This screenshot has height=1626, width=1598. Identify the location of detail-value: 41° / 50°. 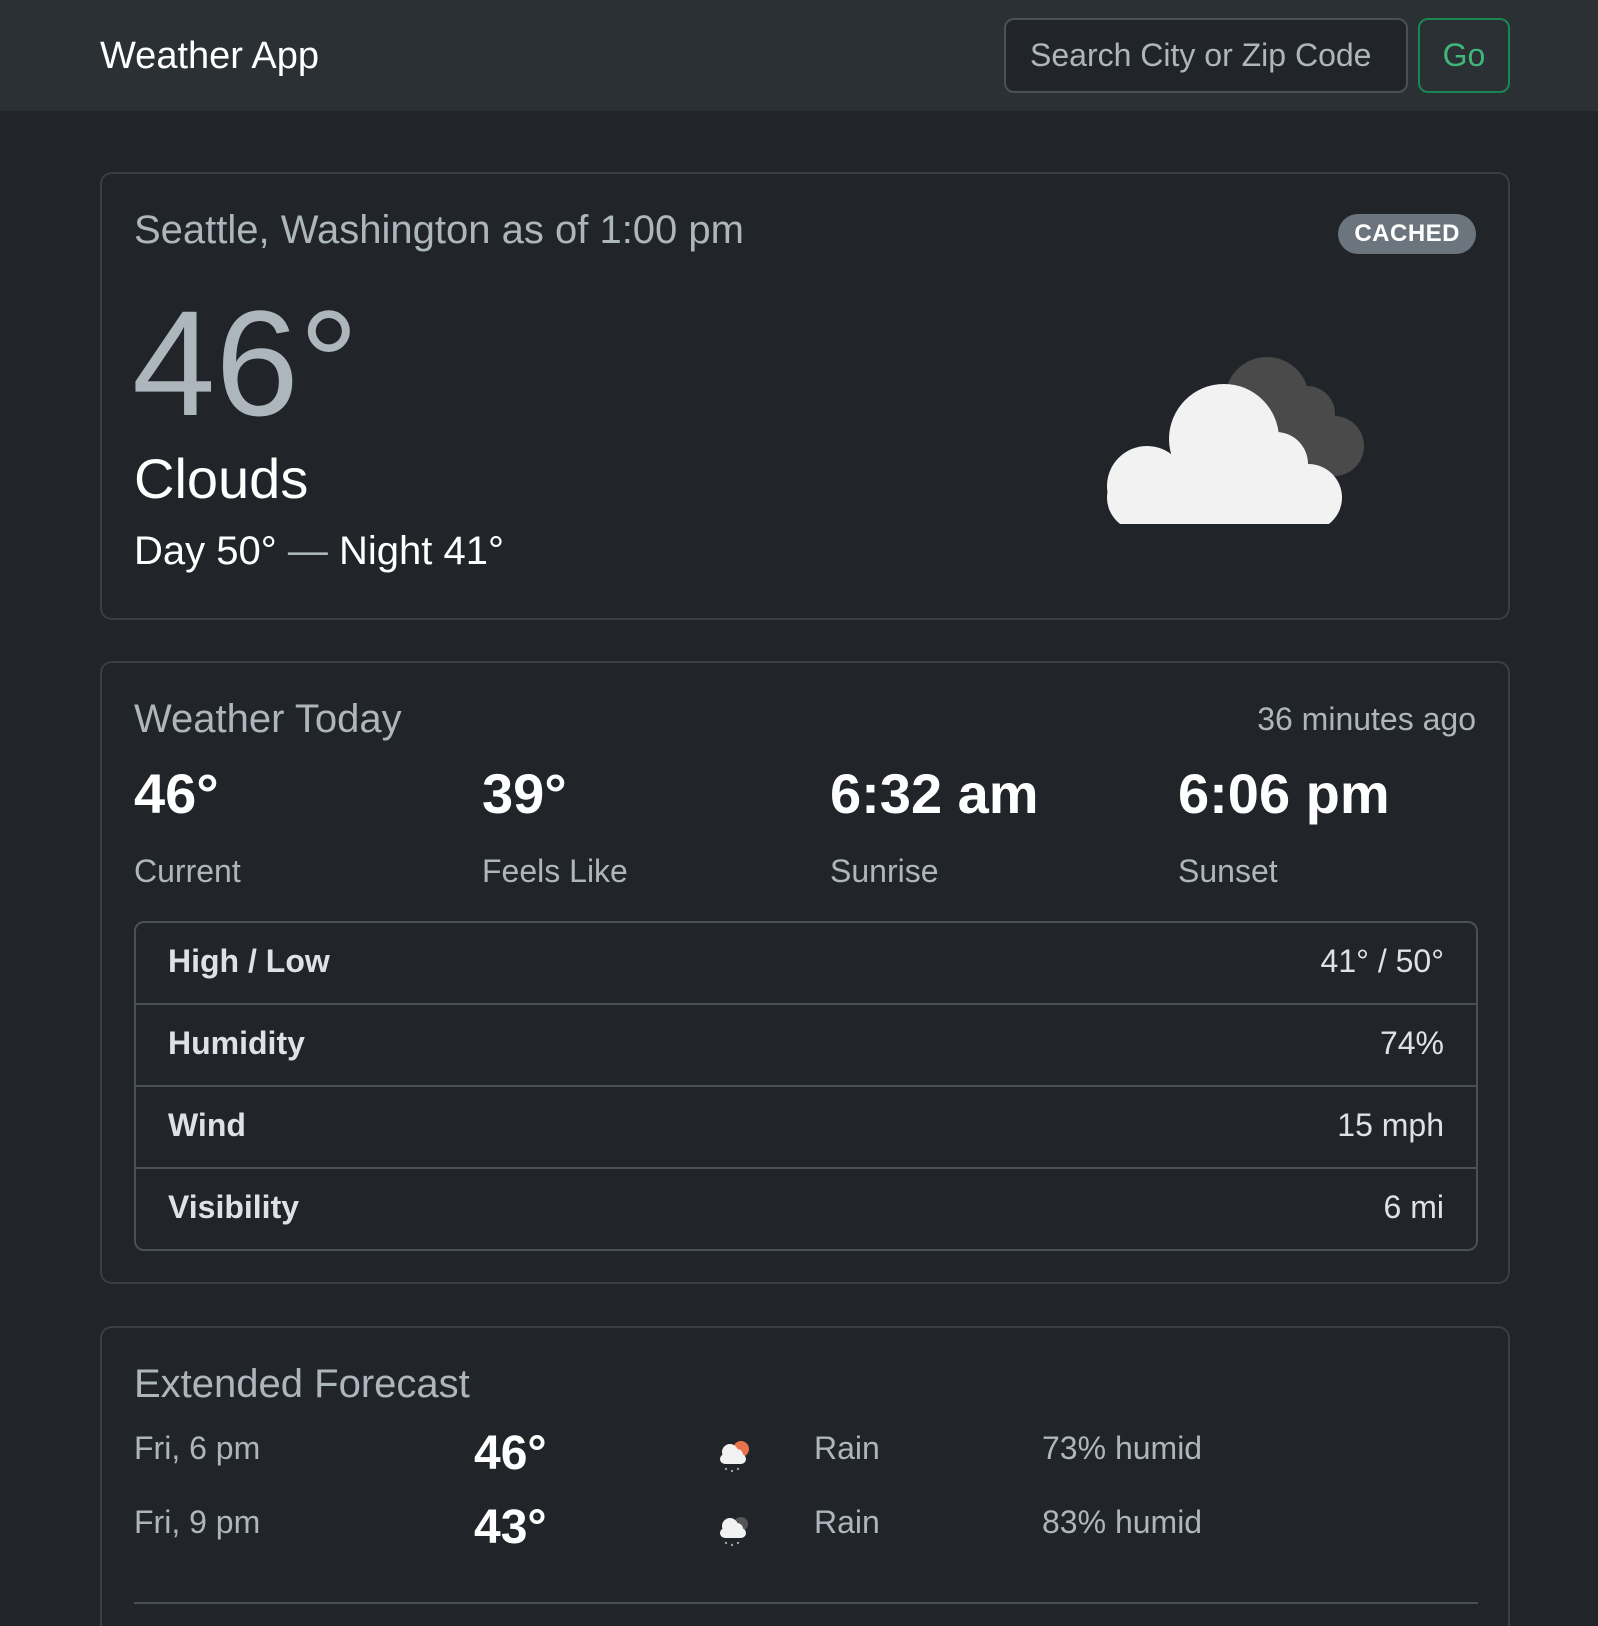
(1382, 961).